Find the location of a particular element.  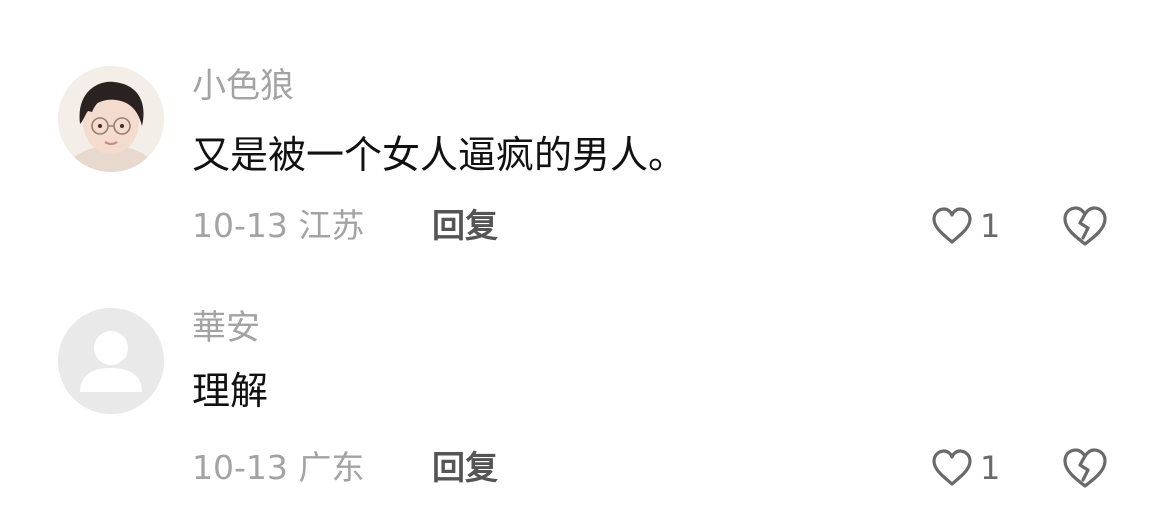

username: 小色狼 is located at coordinates (243, 86).